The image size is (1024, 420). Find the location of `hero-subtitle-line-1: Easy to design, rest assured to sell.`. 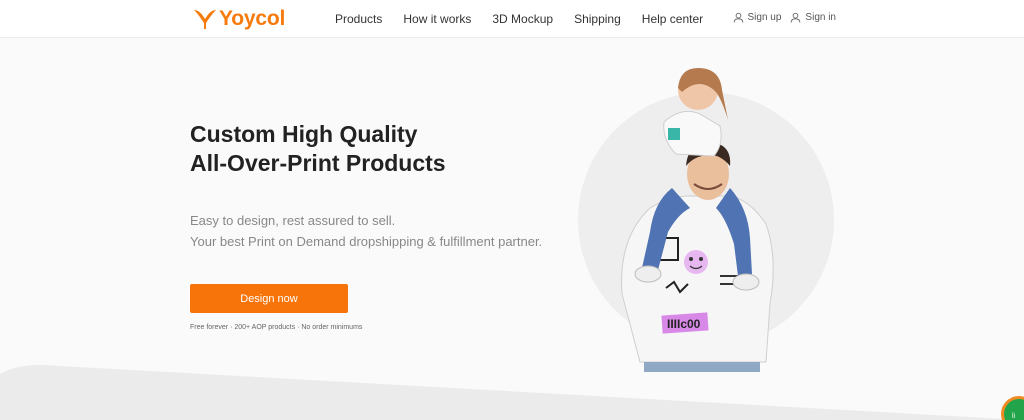

hero-subtitle-line-1: Easy to design, rest assured to sell. is located at coordinates (293, 220).